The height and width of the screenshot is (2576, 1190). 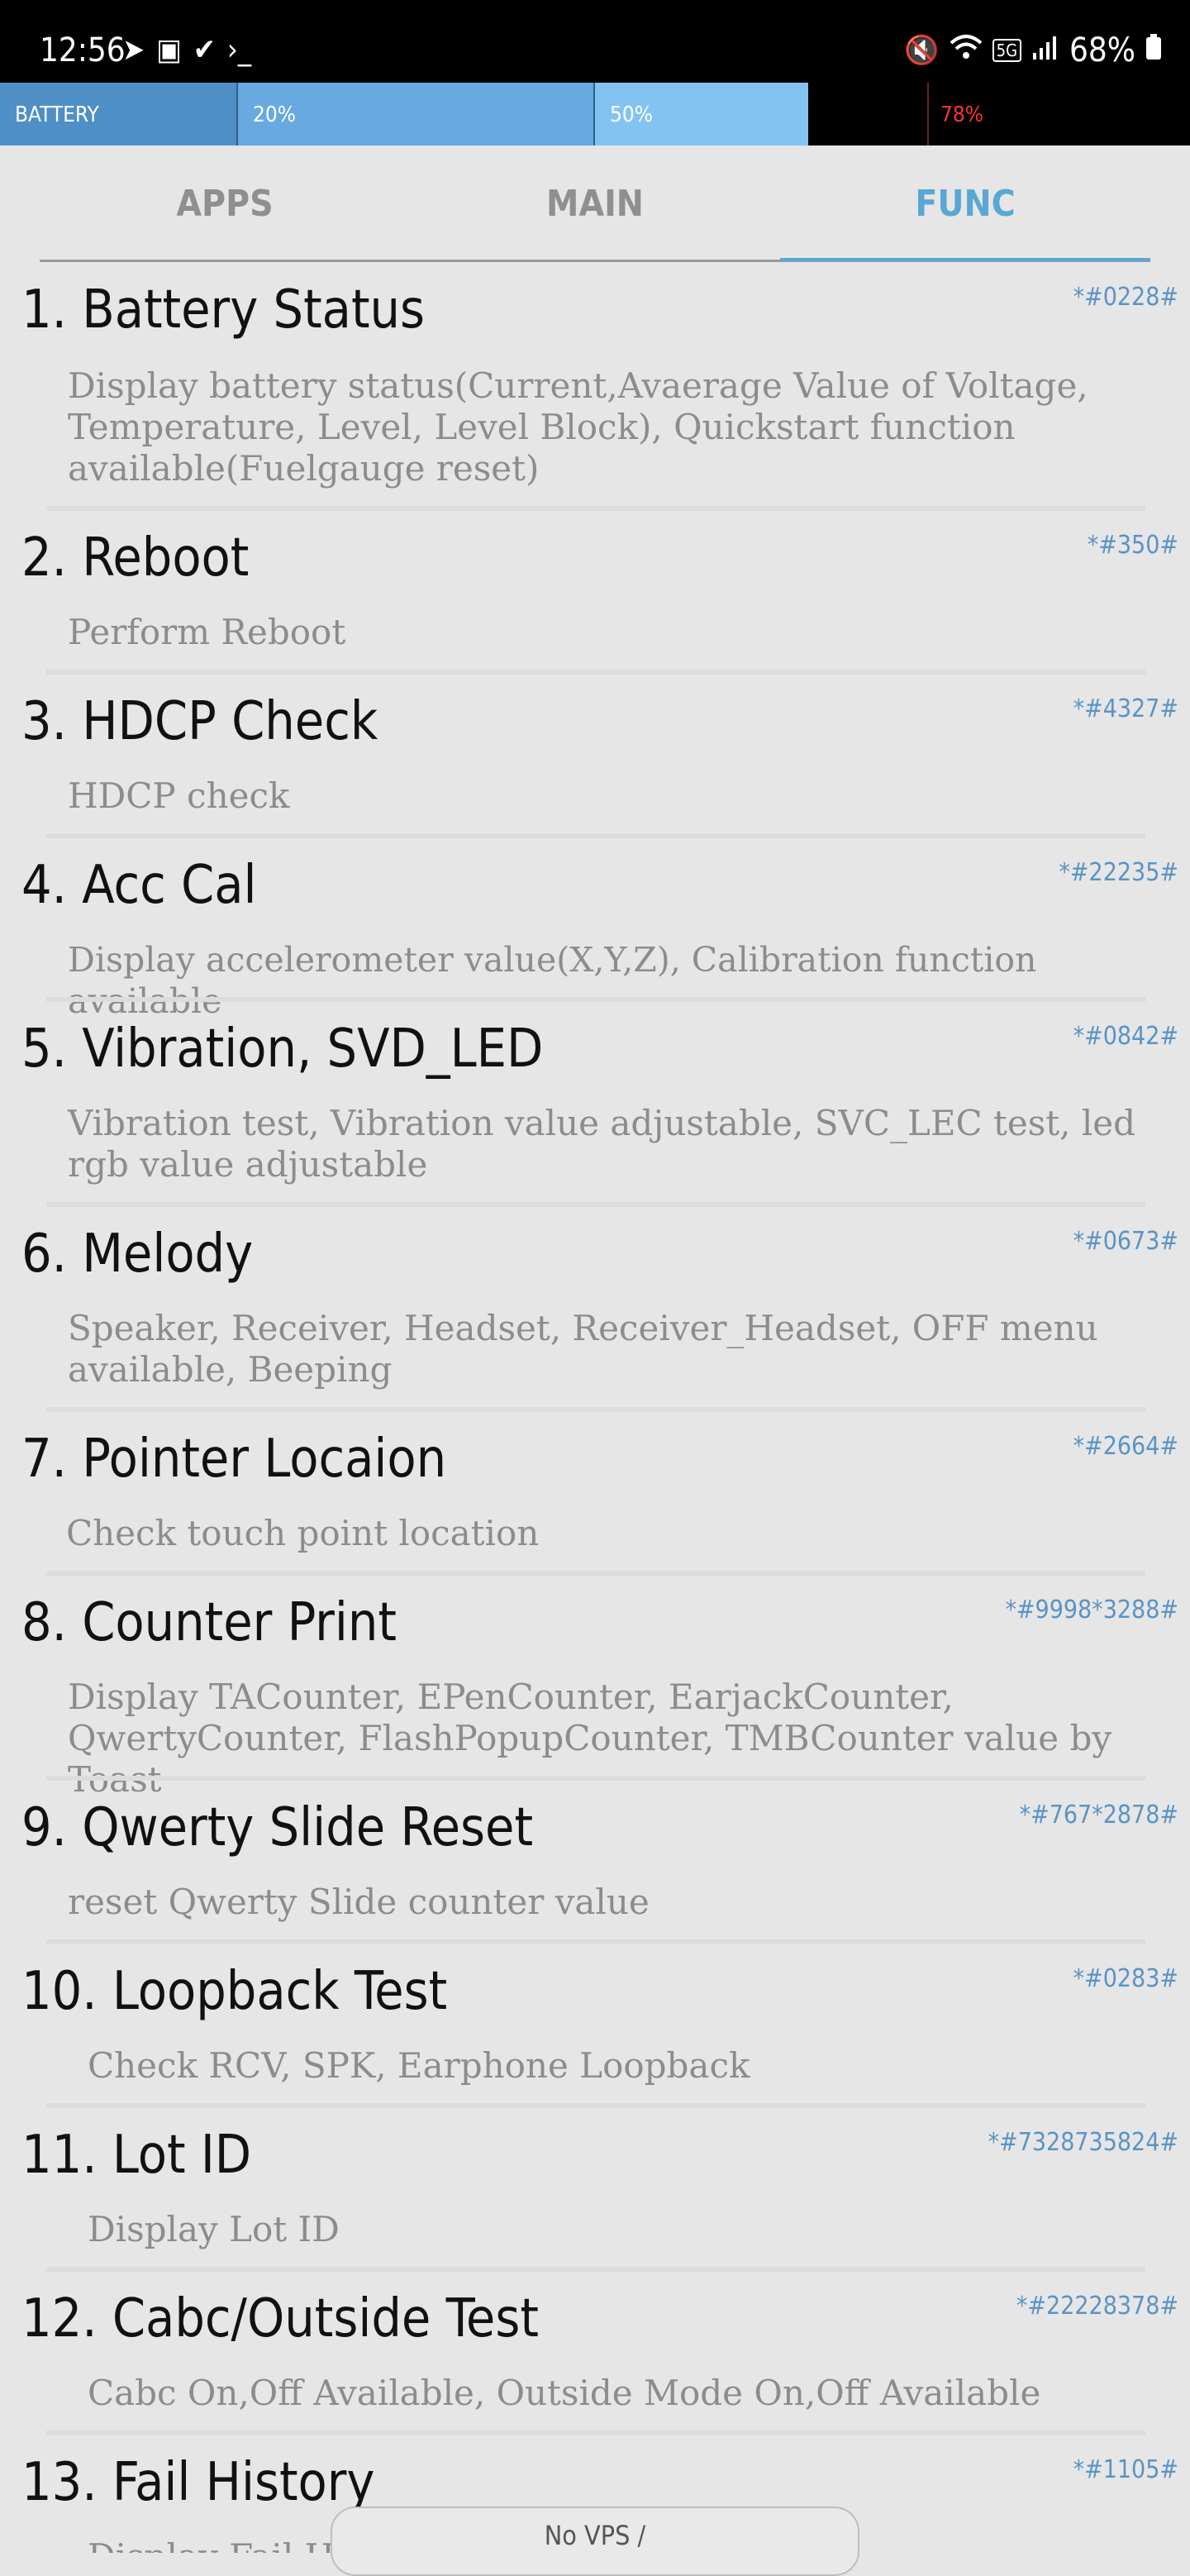 What do you see at coordinates (1083, 2142) in the screenshot?
I see `item-code: *#7328735824#` at bounding box center [1083, 2142].